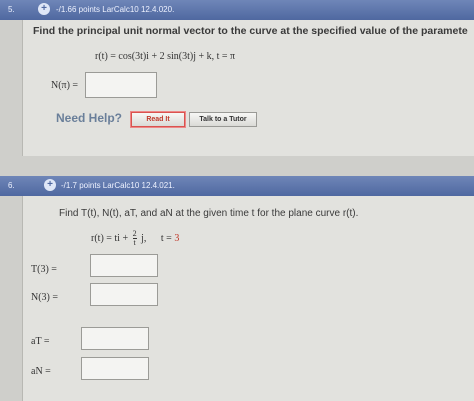  Describe the element at coordinates (237, 10) in the screenshot. I see `question-5-header: 5. + -/1.66 points LarCalc10 12.4.020.` at that location.